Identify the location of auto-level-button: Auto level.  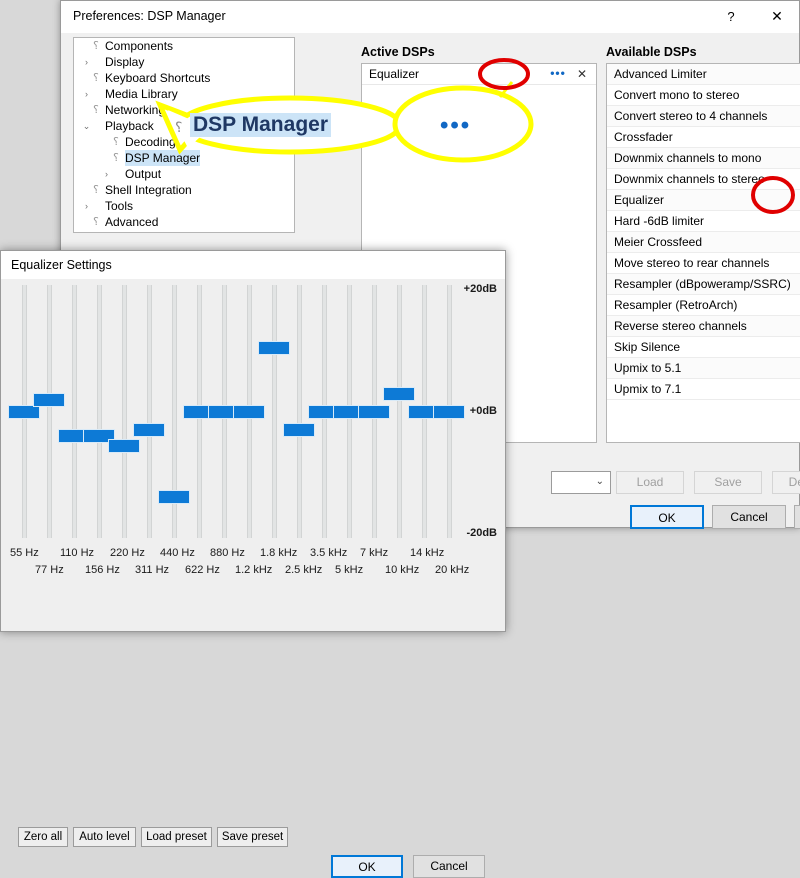
(104, 837).